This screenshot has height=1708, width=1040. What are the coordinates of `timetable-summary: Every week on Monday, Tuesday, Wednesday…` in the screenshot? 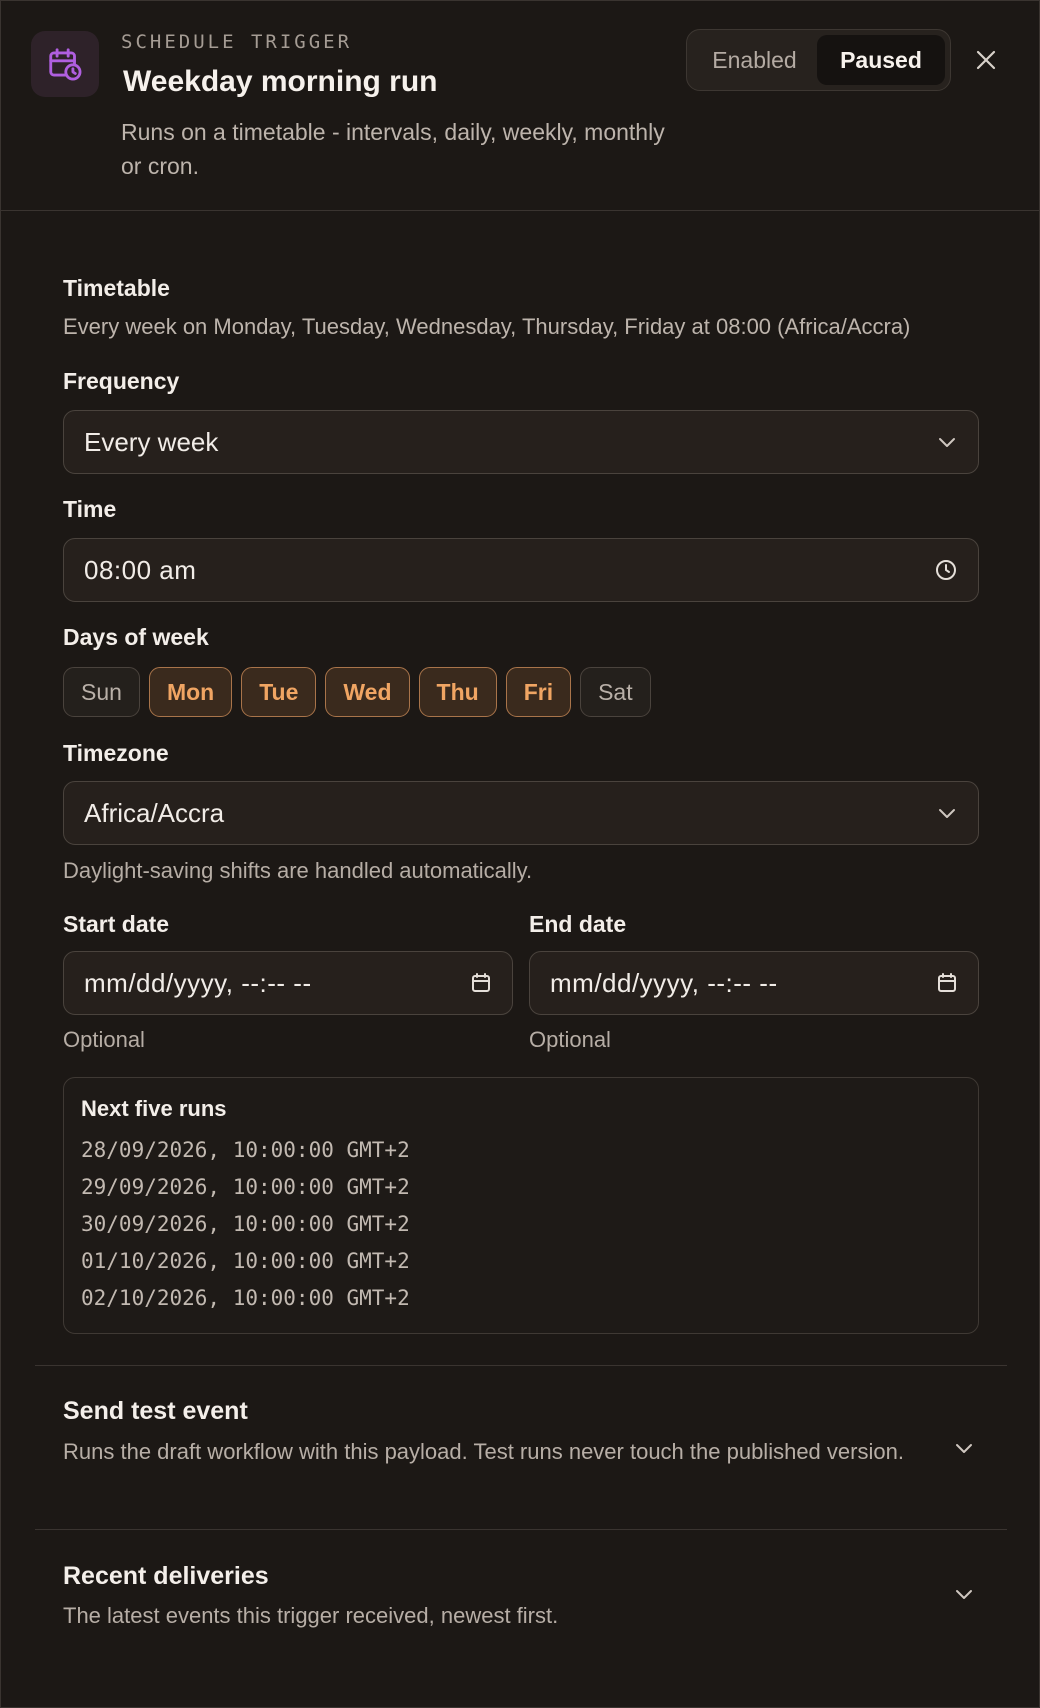 It's located at (487, 326).